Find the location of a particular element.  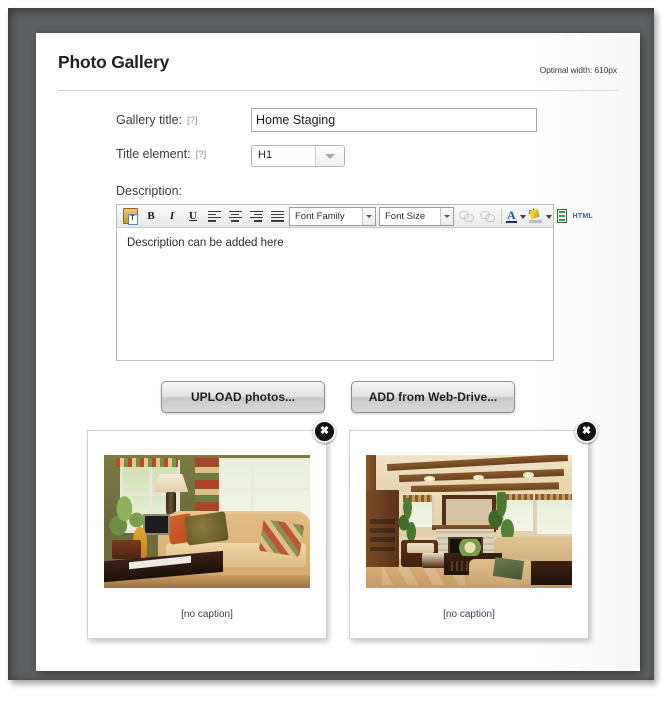

align-left-icon is located at coordinates (214, 216).